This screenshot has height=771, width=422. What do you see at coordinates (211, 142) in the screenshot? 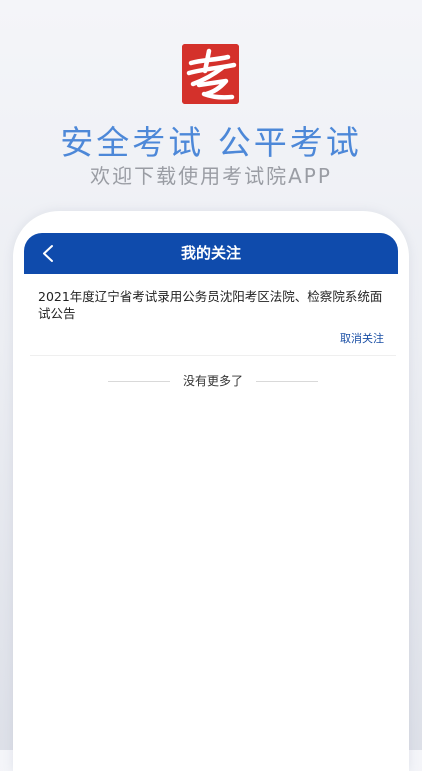
I see `slogan: 安全考试 公平考试` at bounding box center [211, 142].